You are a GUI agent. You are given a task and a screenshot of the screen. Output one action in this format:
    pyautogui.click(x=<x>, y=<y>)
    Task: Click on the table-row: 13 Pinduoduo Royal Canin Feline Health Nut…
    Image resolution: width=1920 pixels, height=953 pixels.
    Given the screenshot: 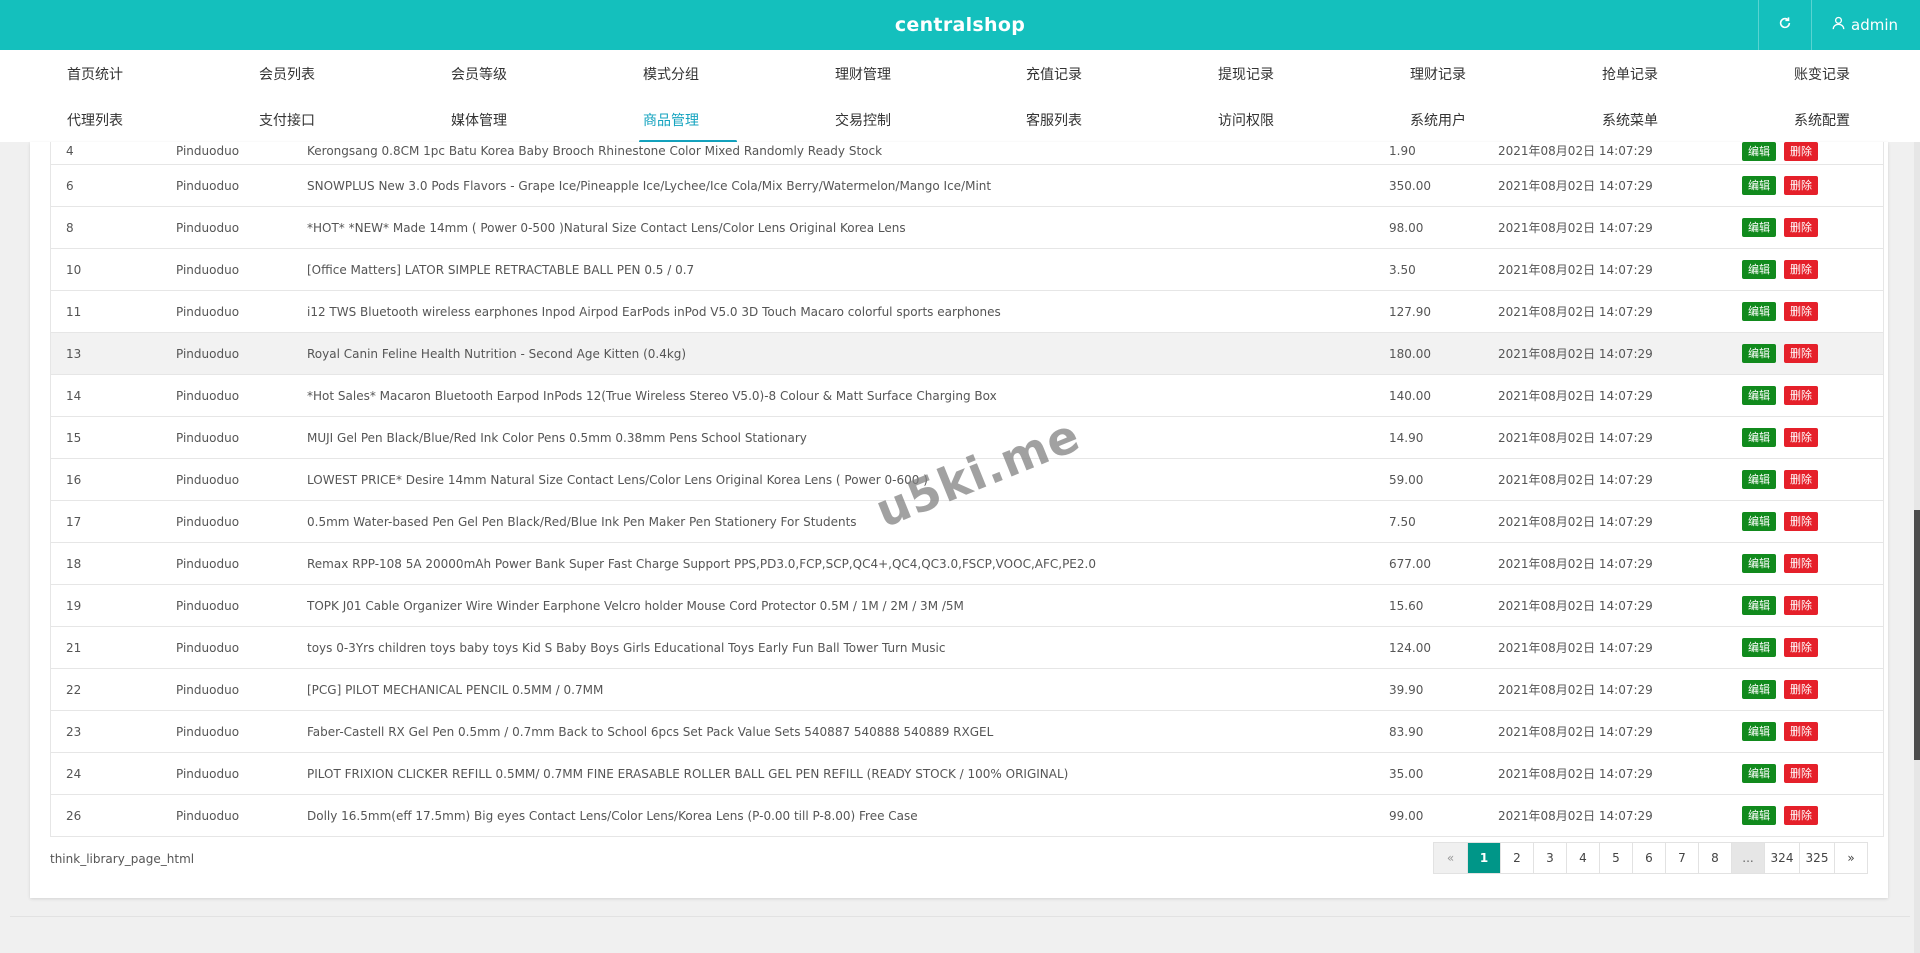 What is the action you would take?
    pyautogui.click(x=967, y=353)
    